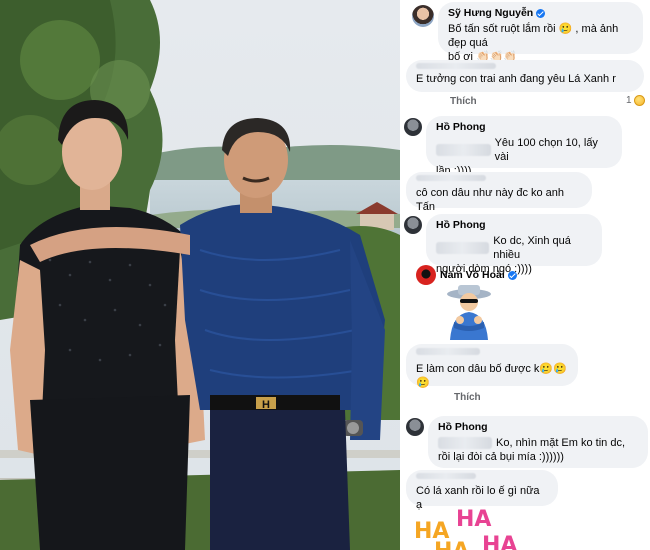  I want to click on comment-bubble: cô con dâu như này đc ko anh Tấn, so click(499, 192).